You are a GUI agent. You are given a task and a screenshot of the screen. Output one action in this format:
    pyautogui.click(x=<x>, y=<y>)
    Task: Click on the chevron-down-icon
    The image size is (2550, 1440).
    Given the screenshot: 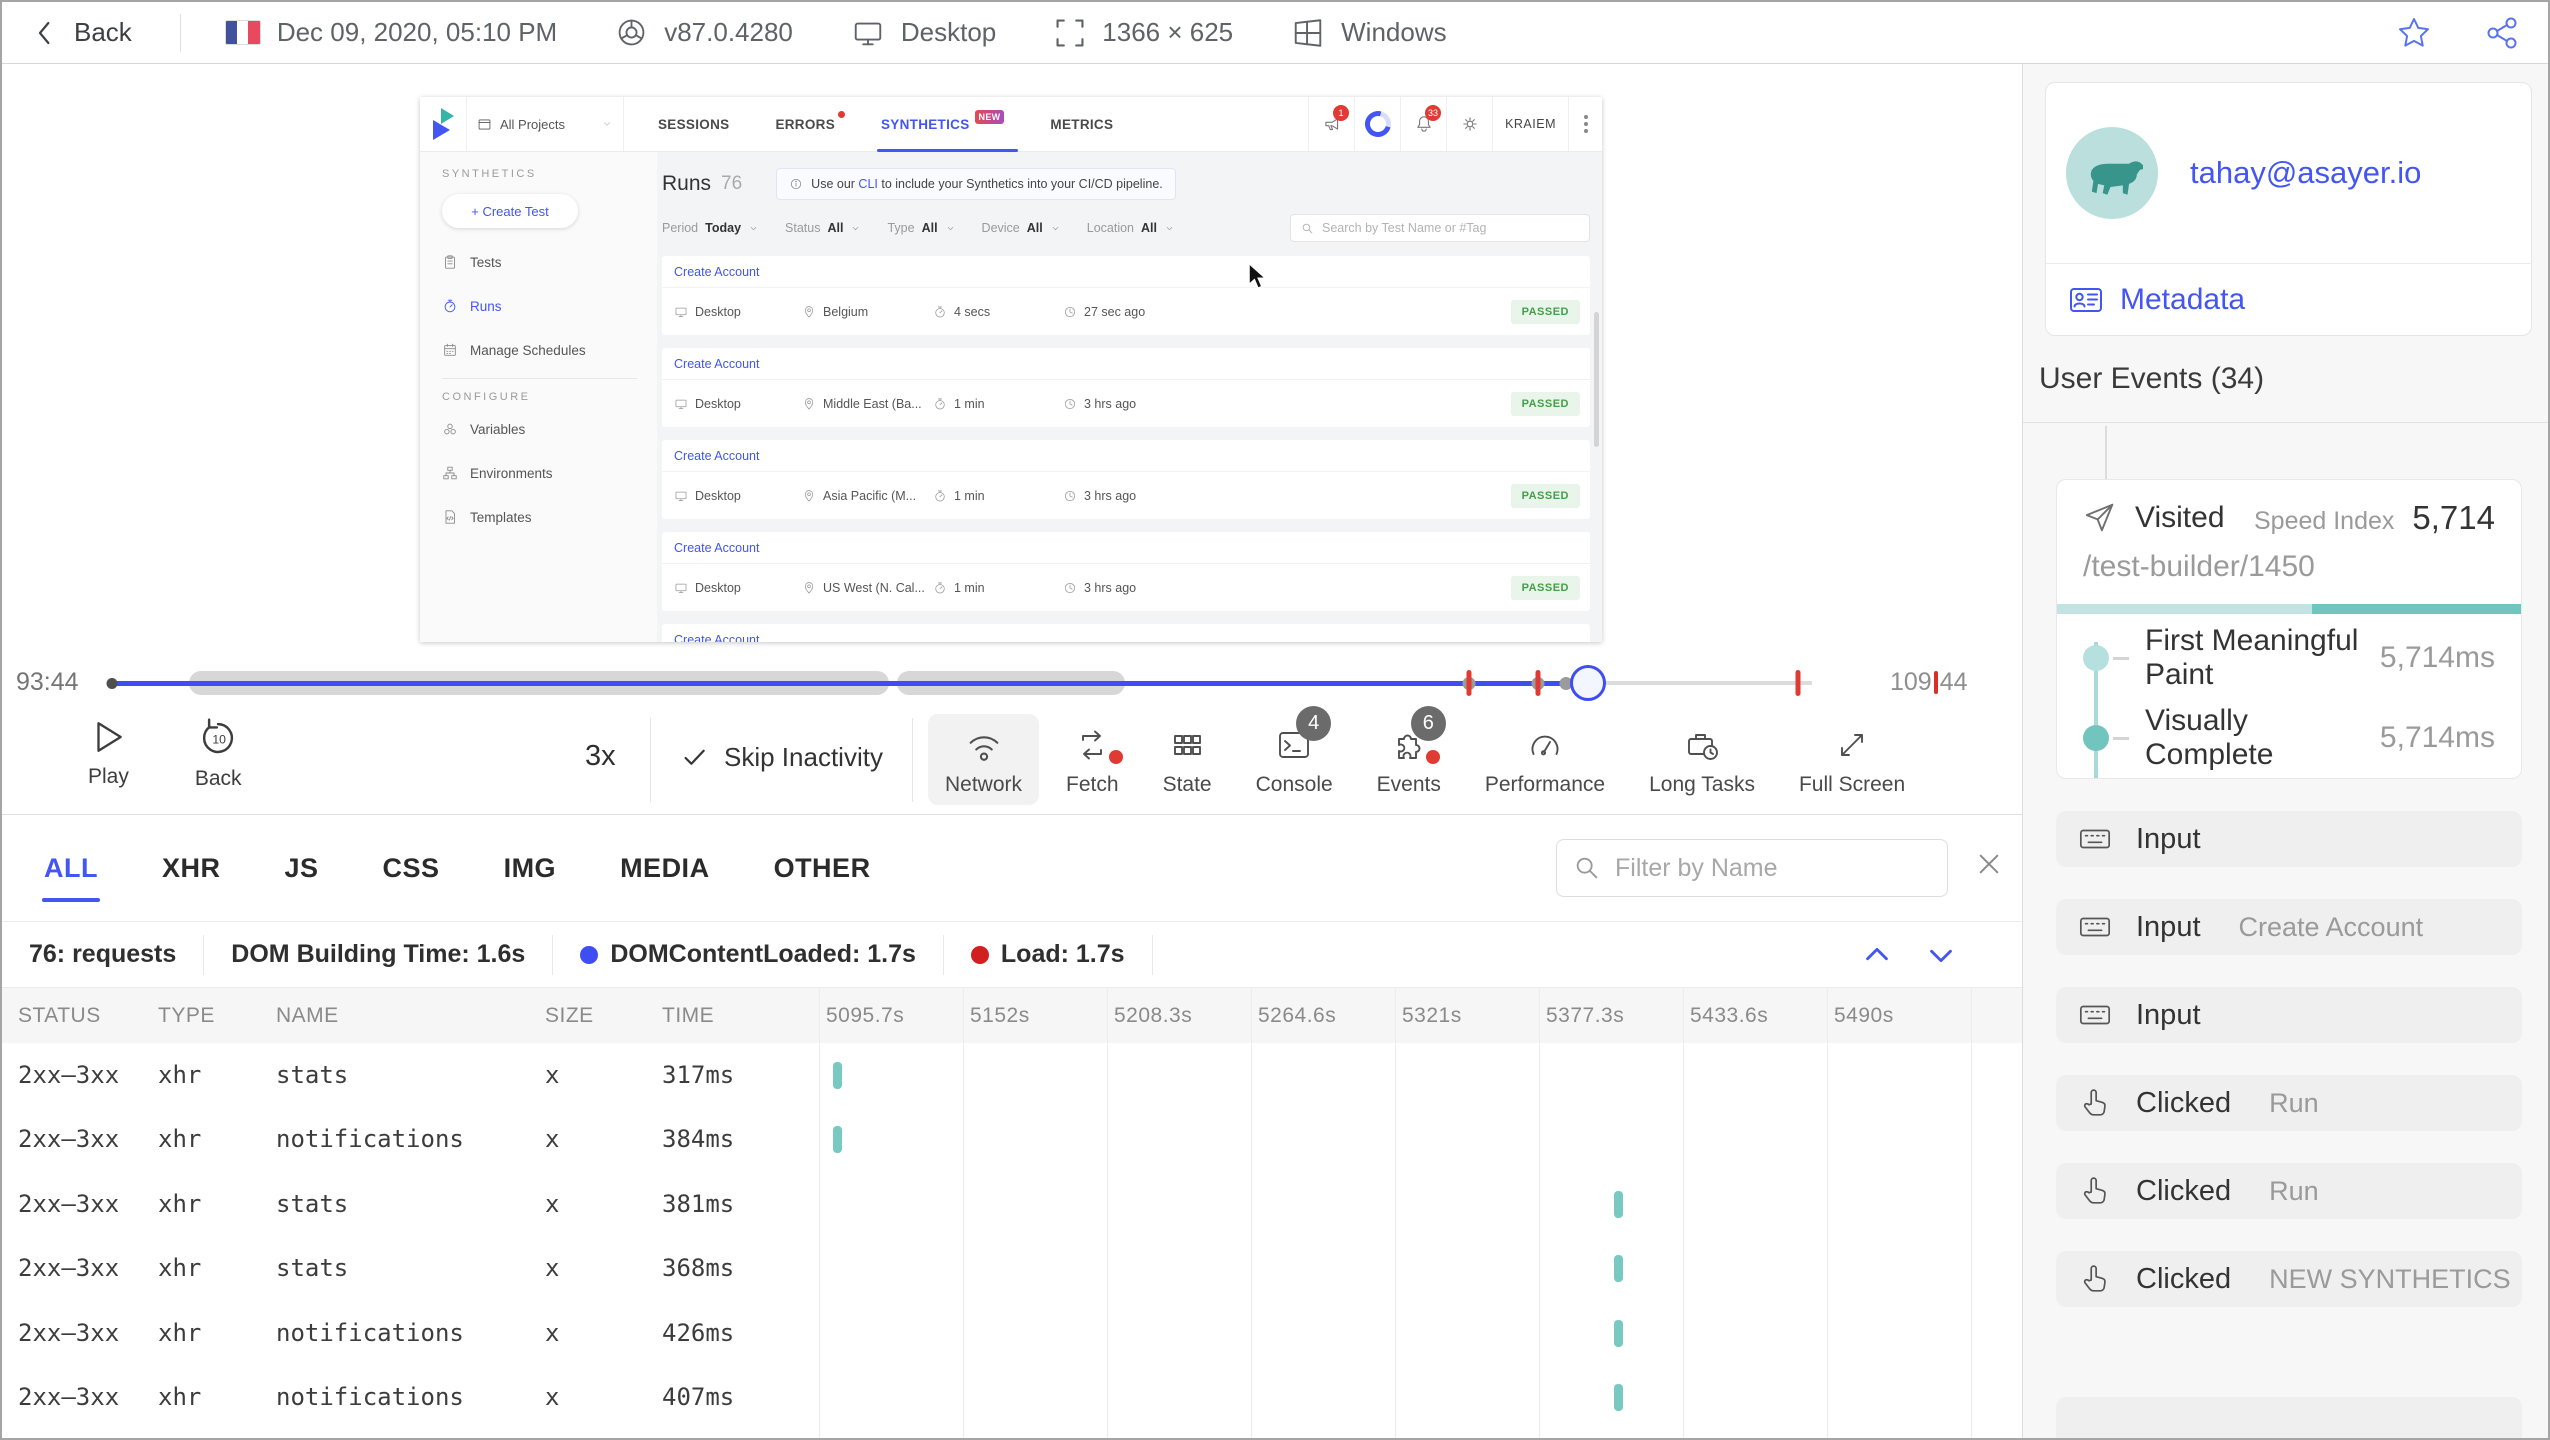 What is the action you would take?
    pyautogui.click(x=1169, y=228)
    